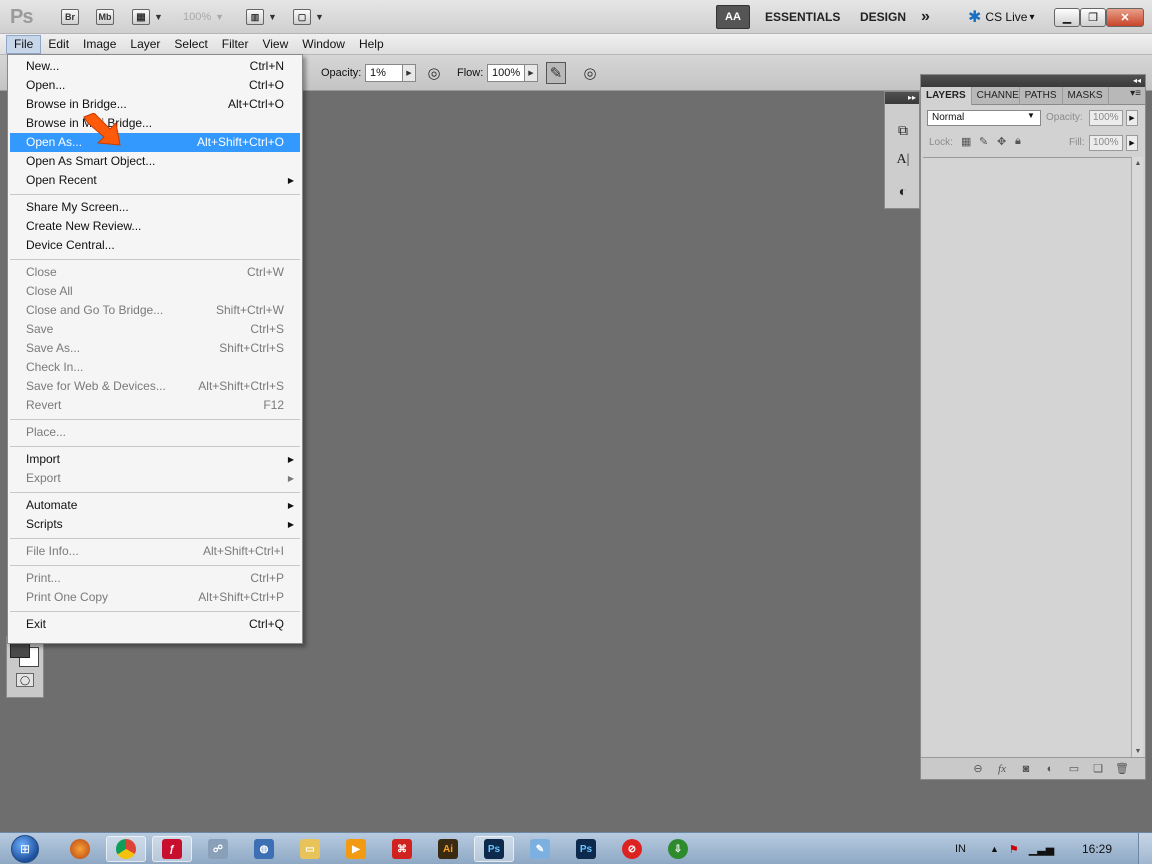 Image resolution: width=1152 pixels, height=864 pixels. What do you see at coordinates (1033, 81) in the screenshot?
I see `collapse-panel-icon: ◂◂` at bounding box center [1033, 81].